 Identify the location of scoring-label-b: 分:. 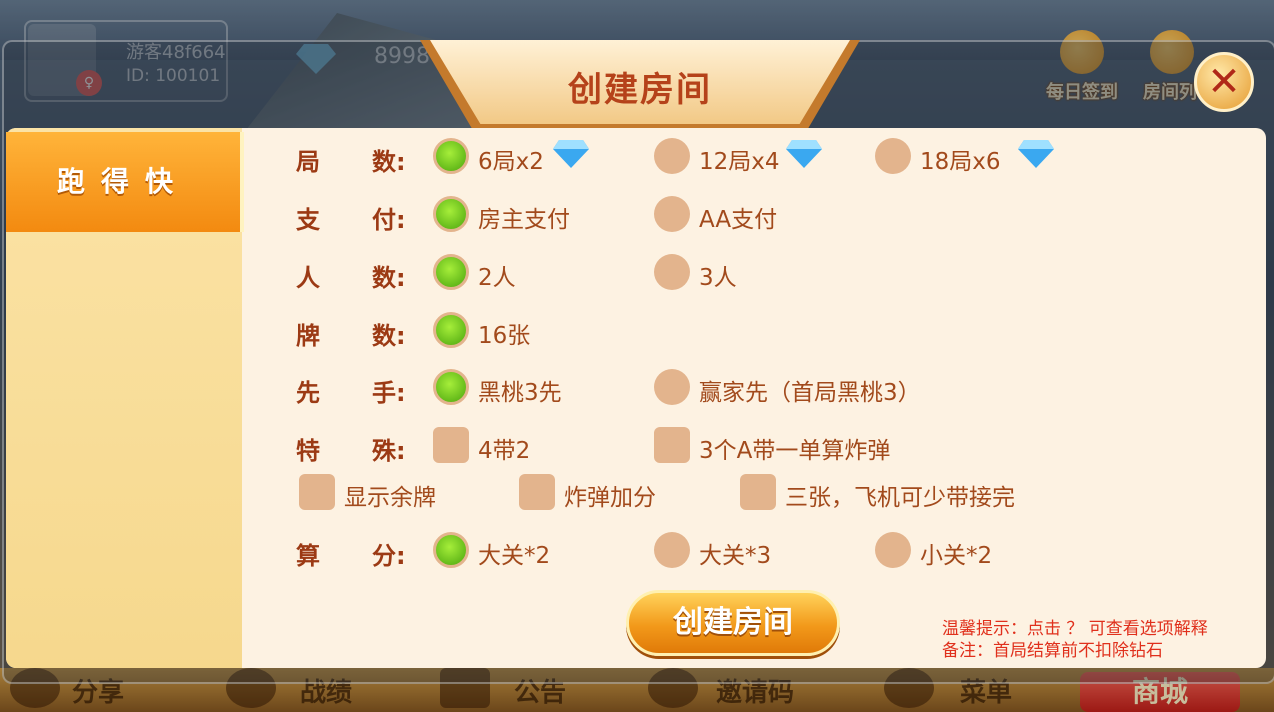
(389, 556).